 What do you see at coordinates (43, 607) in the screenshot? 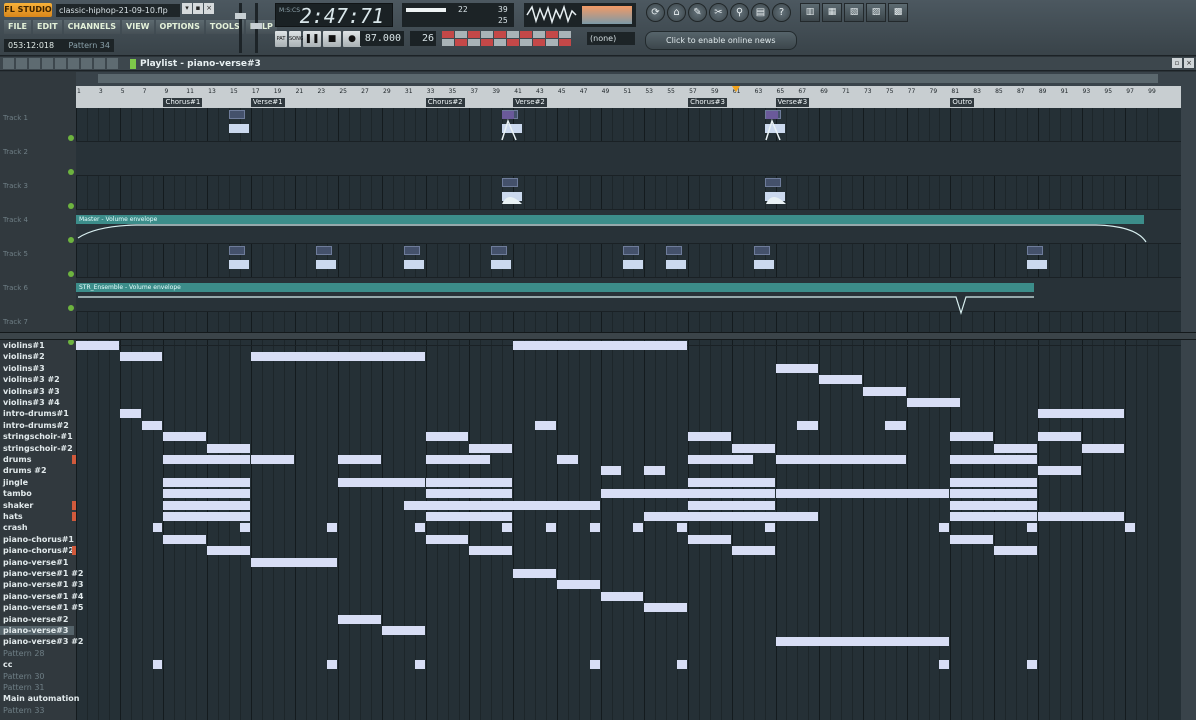
I see `pattern-label: piano-verse#1 #5` at bounding box center [43, 607].